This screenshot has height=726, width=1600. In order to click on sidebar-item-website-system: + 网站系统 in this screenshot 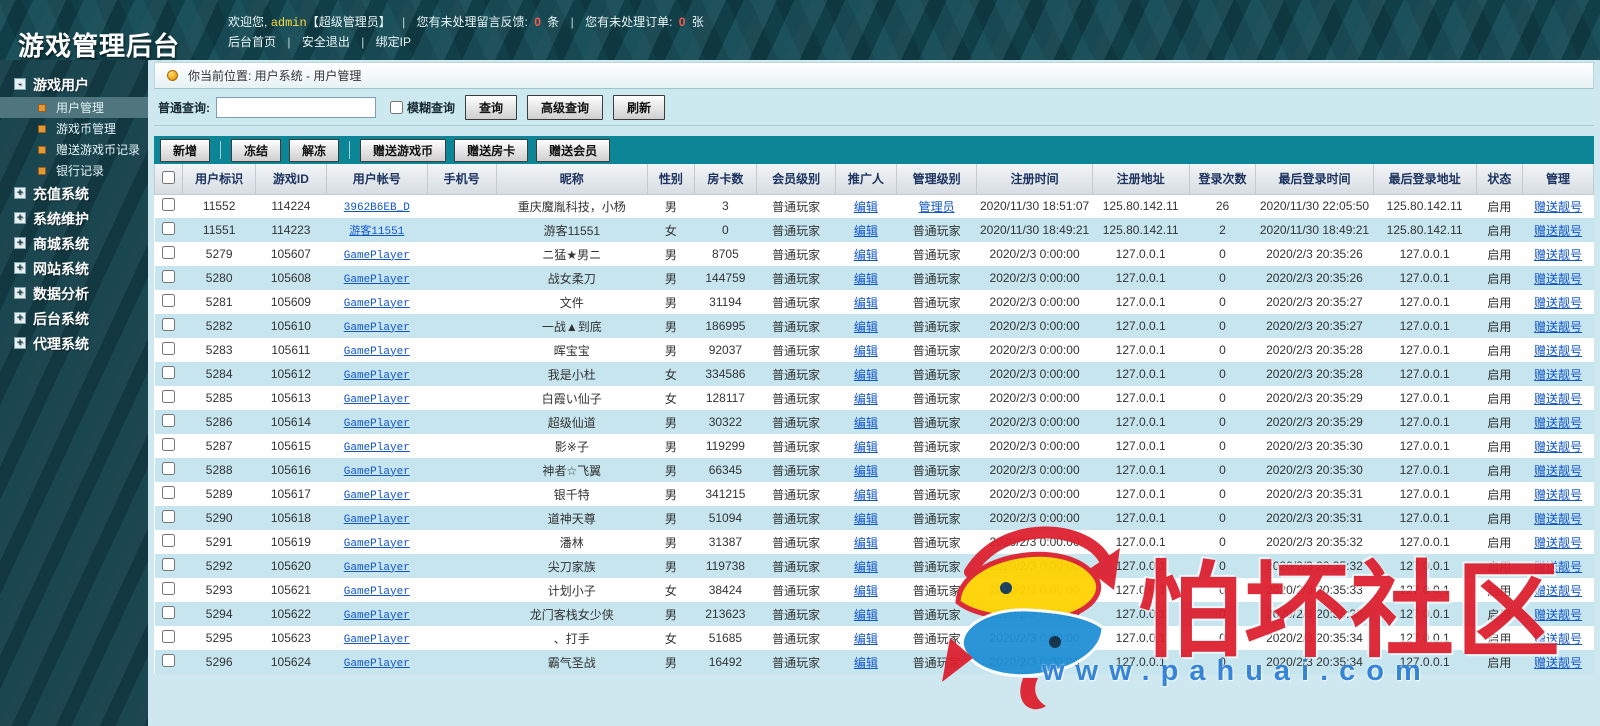, I will do `click(74, 268)`.